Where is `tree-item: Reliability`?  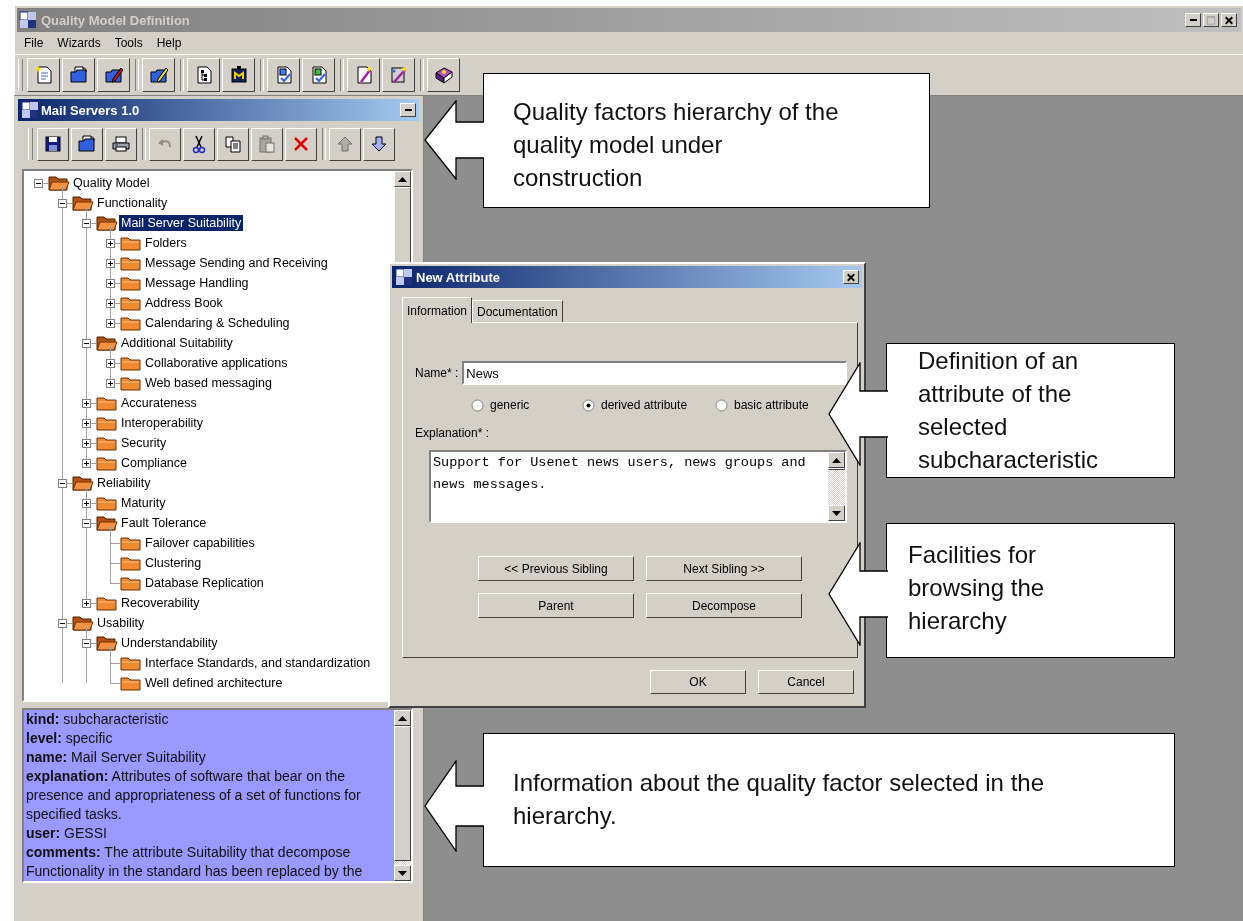
tree-item: Reliability is located at coordinates (124, 483).